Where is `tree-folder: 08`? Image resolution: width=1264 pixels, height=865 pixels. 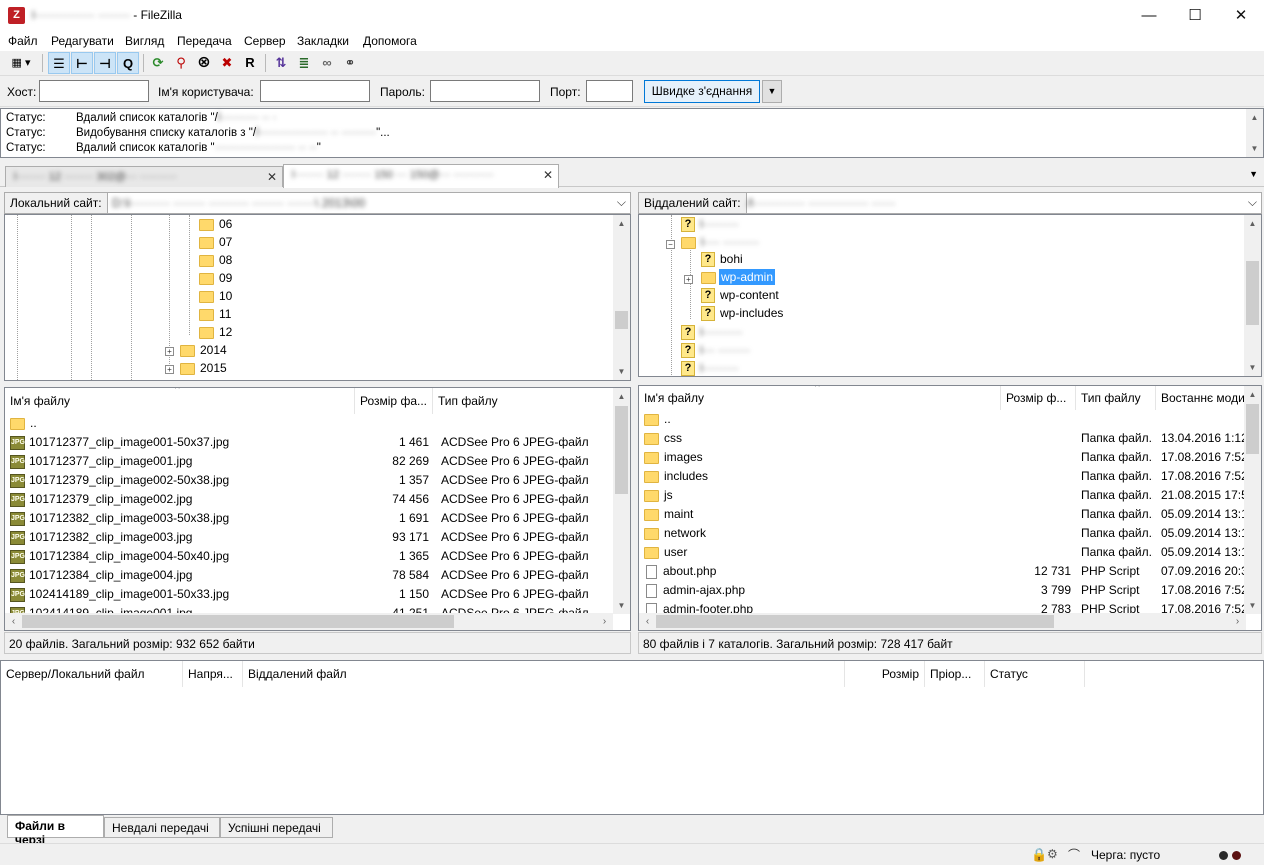
tree-folder: 08 is located at coordinates (215, 262).